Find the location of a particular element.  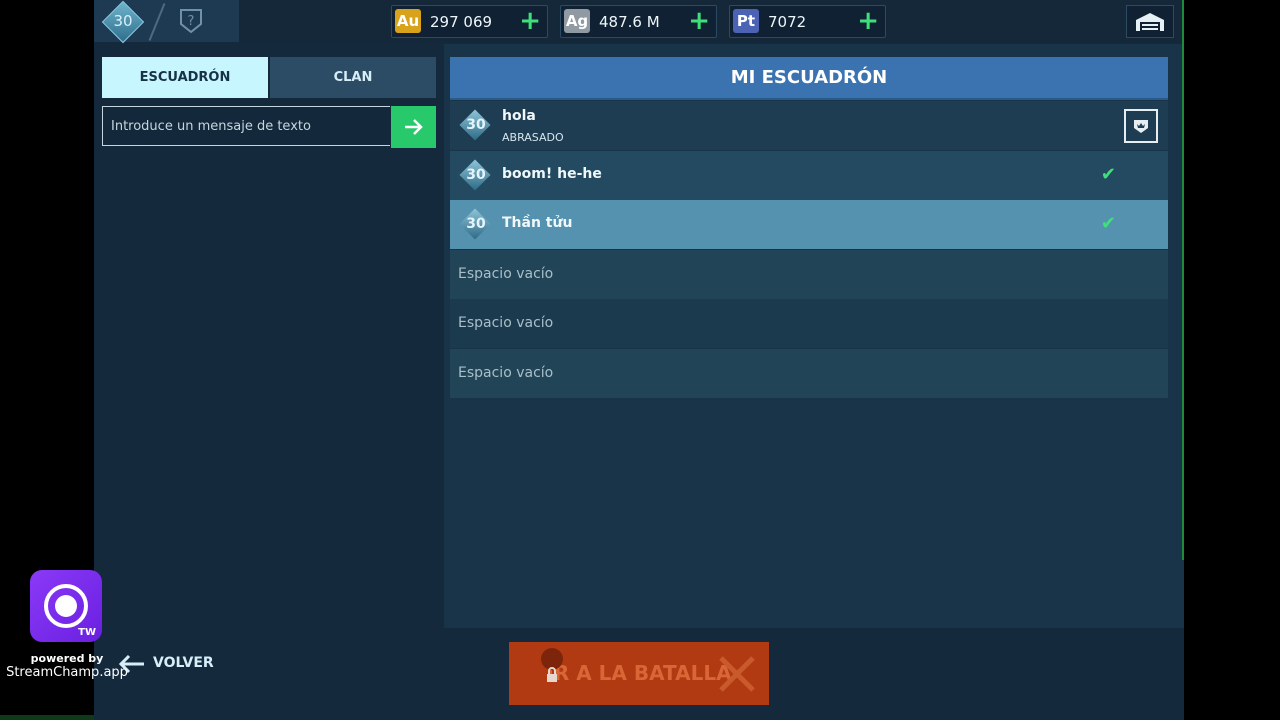

member-status: ABRASADO is located at coordinates (533, 137).